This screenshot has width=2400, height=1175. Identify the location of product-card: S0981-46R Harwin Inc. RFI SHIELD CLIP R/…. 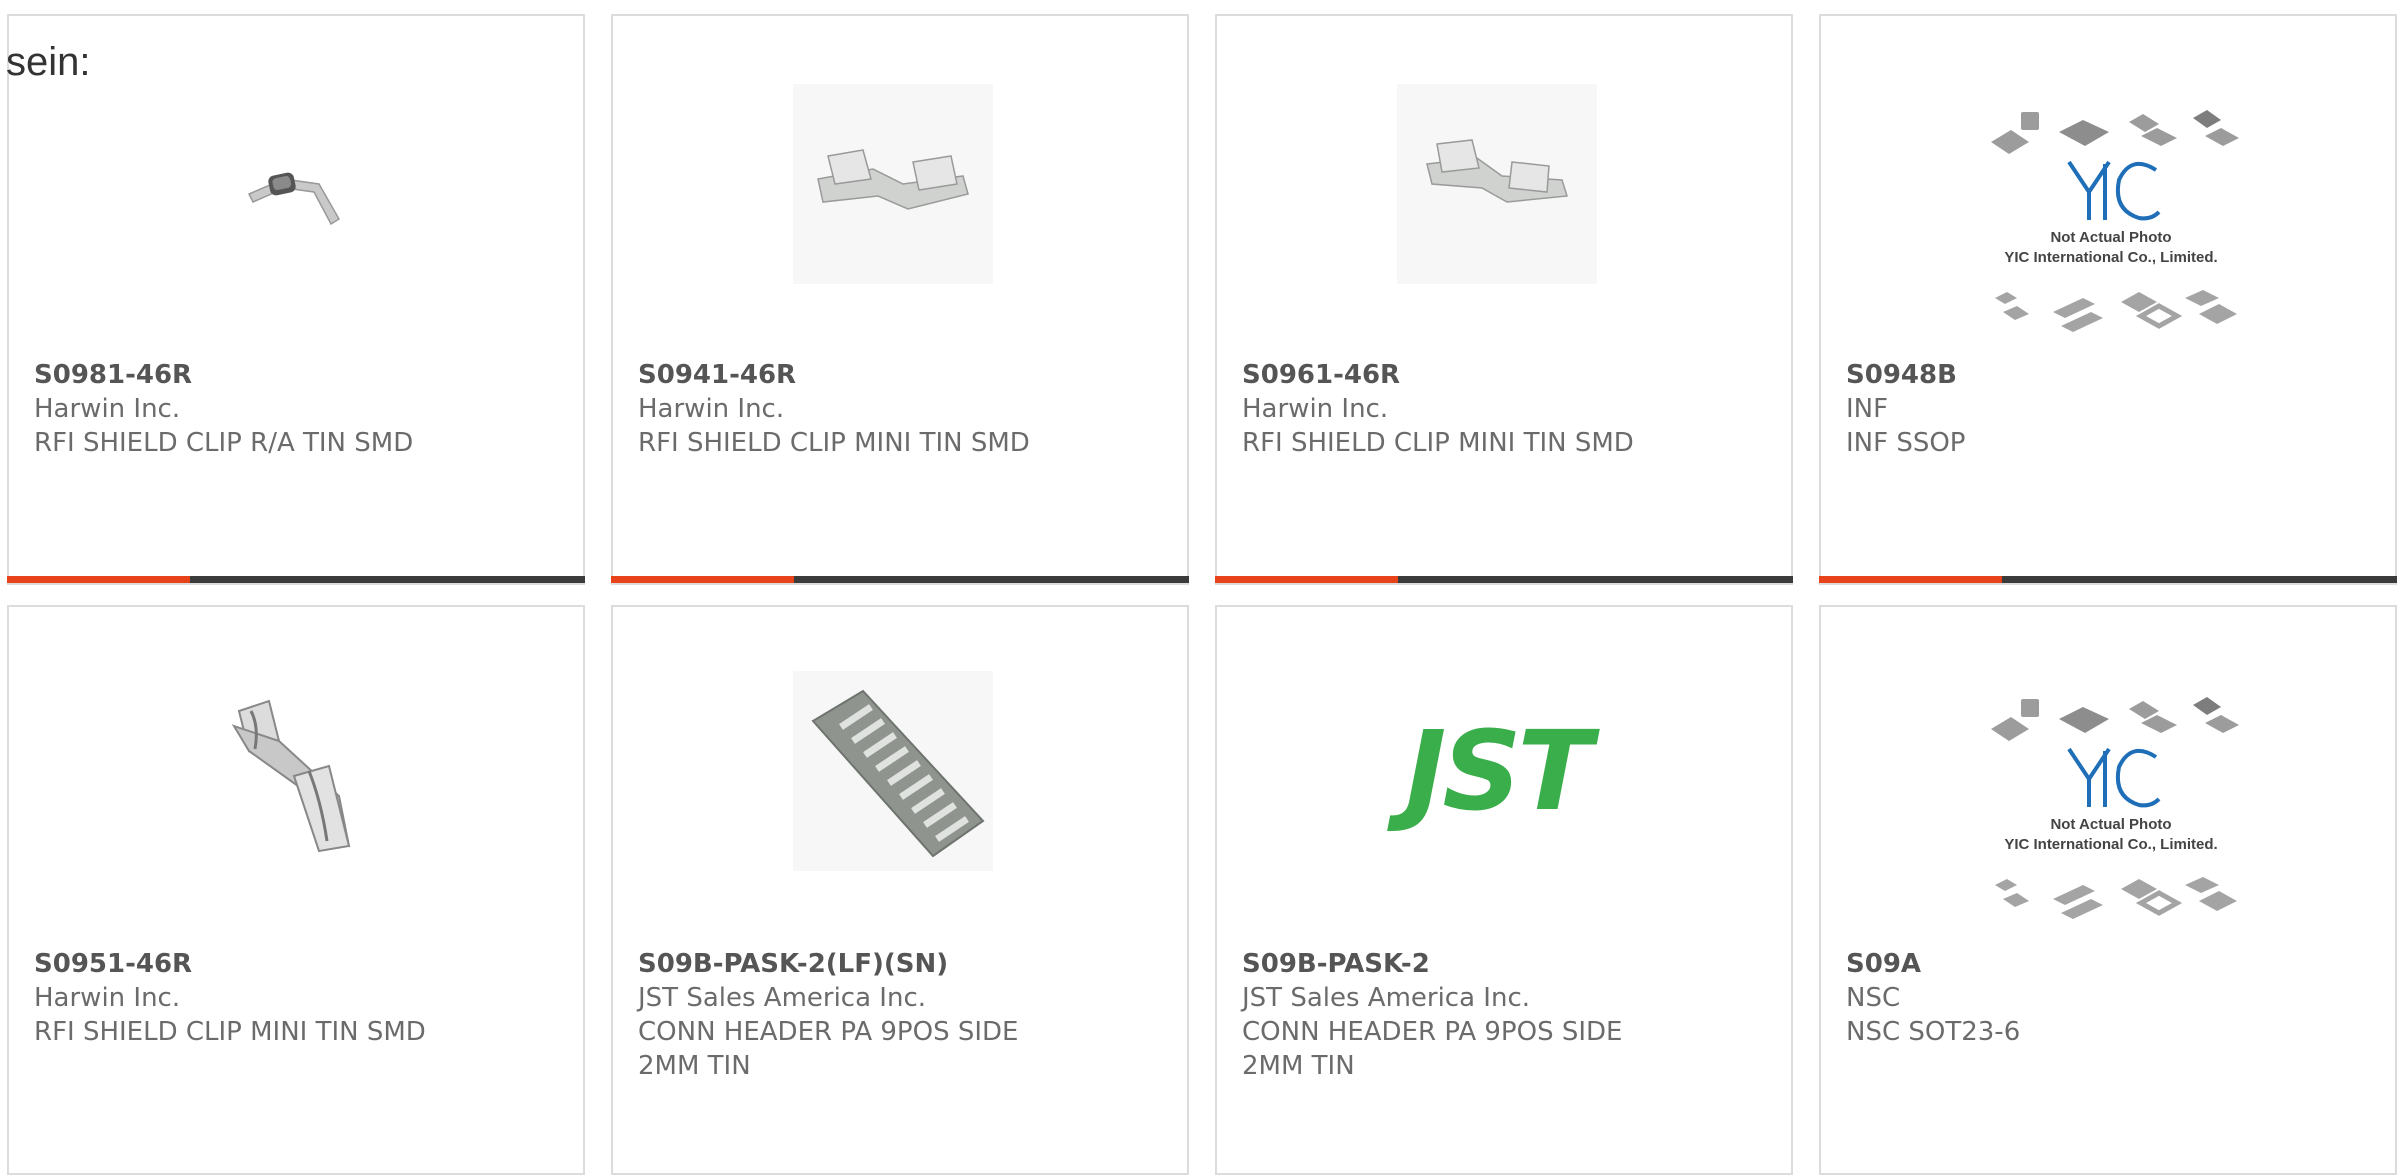
(296, 299).